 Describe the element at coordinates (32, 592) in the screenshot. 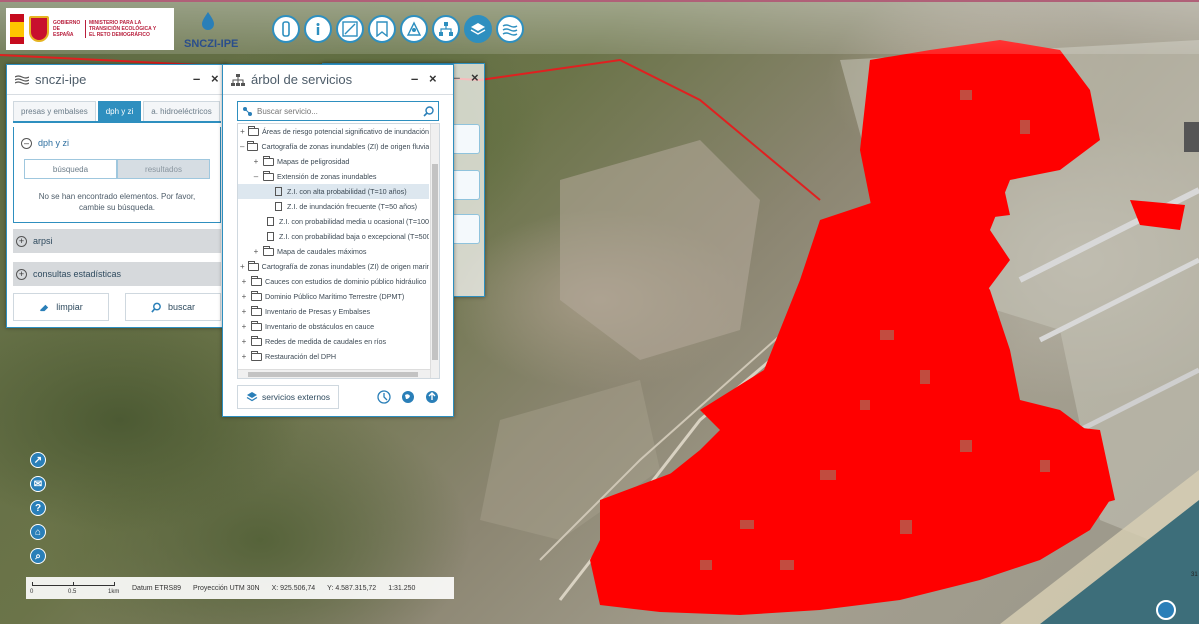

I see `scale-label-0: 0` at that location.